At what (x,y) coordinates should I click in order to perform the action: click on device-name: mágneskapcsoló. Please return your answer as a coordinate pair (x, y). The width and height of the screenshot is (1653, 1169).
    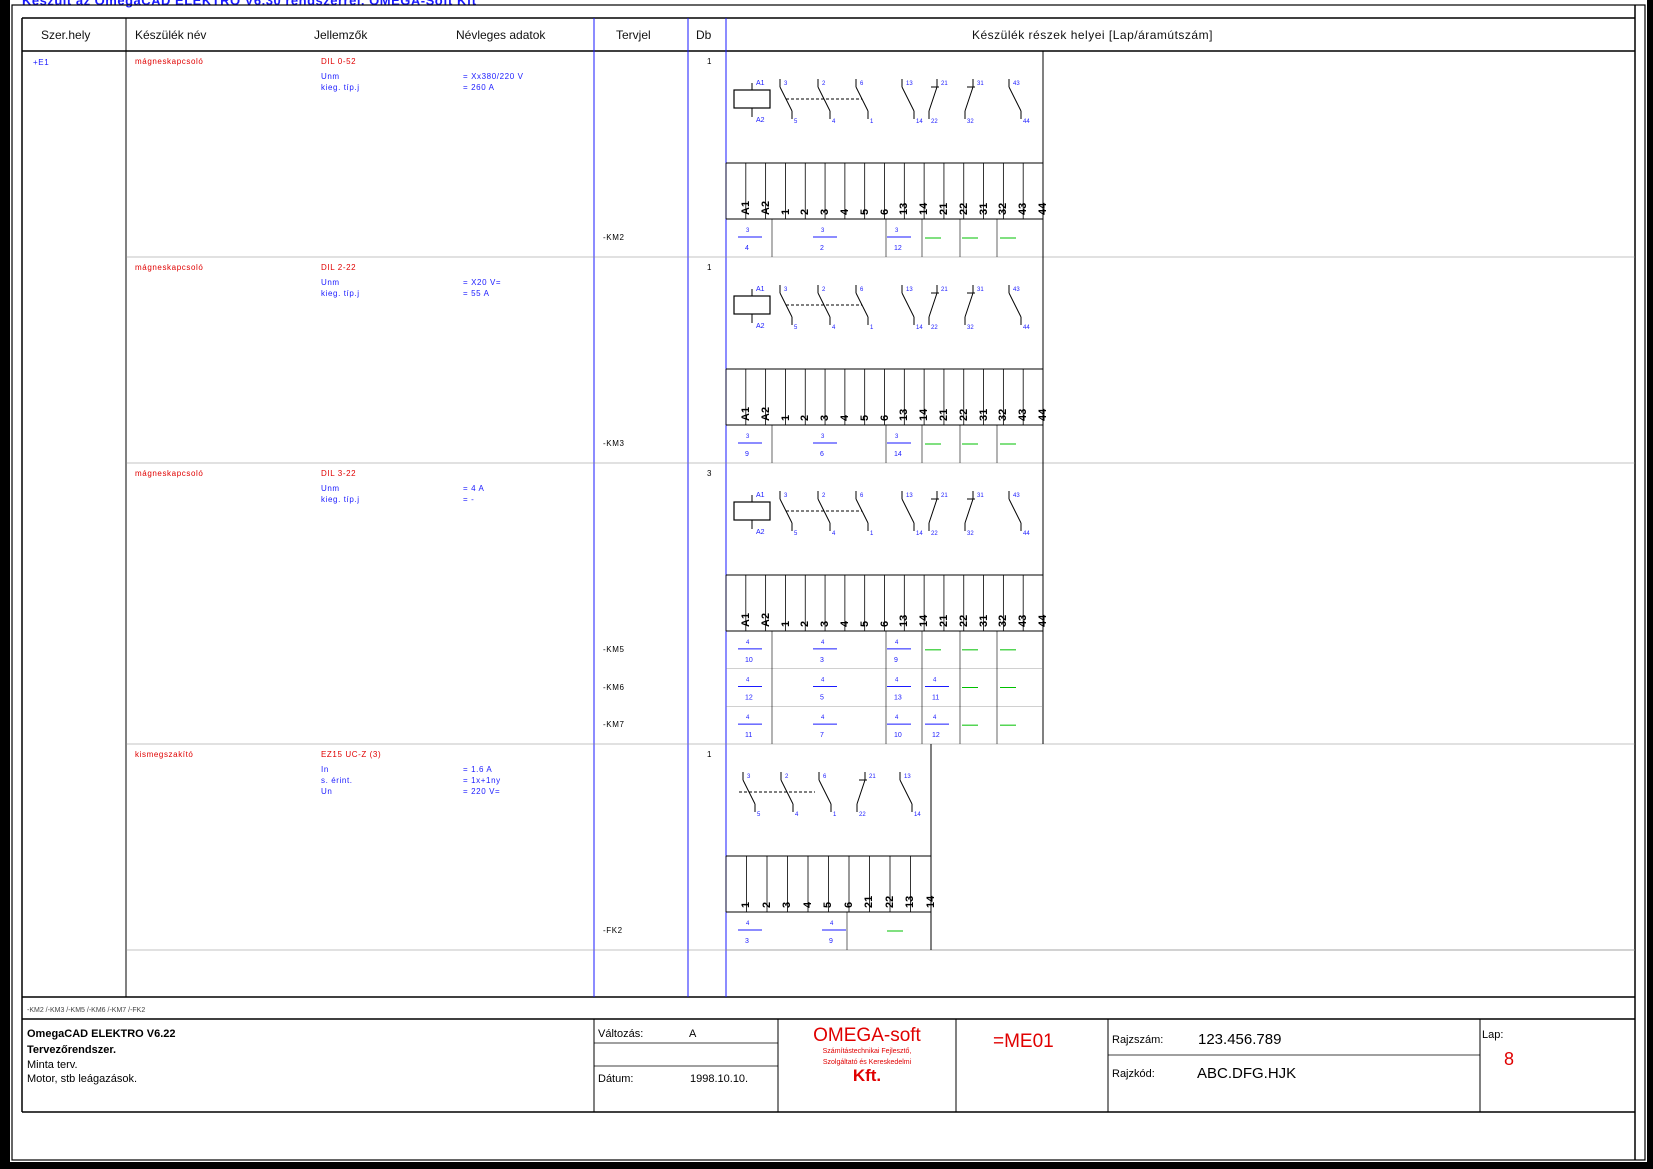
    Looking at the image, I should click on (169, 473).